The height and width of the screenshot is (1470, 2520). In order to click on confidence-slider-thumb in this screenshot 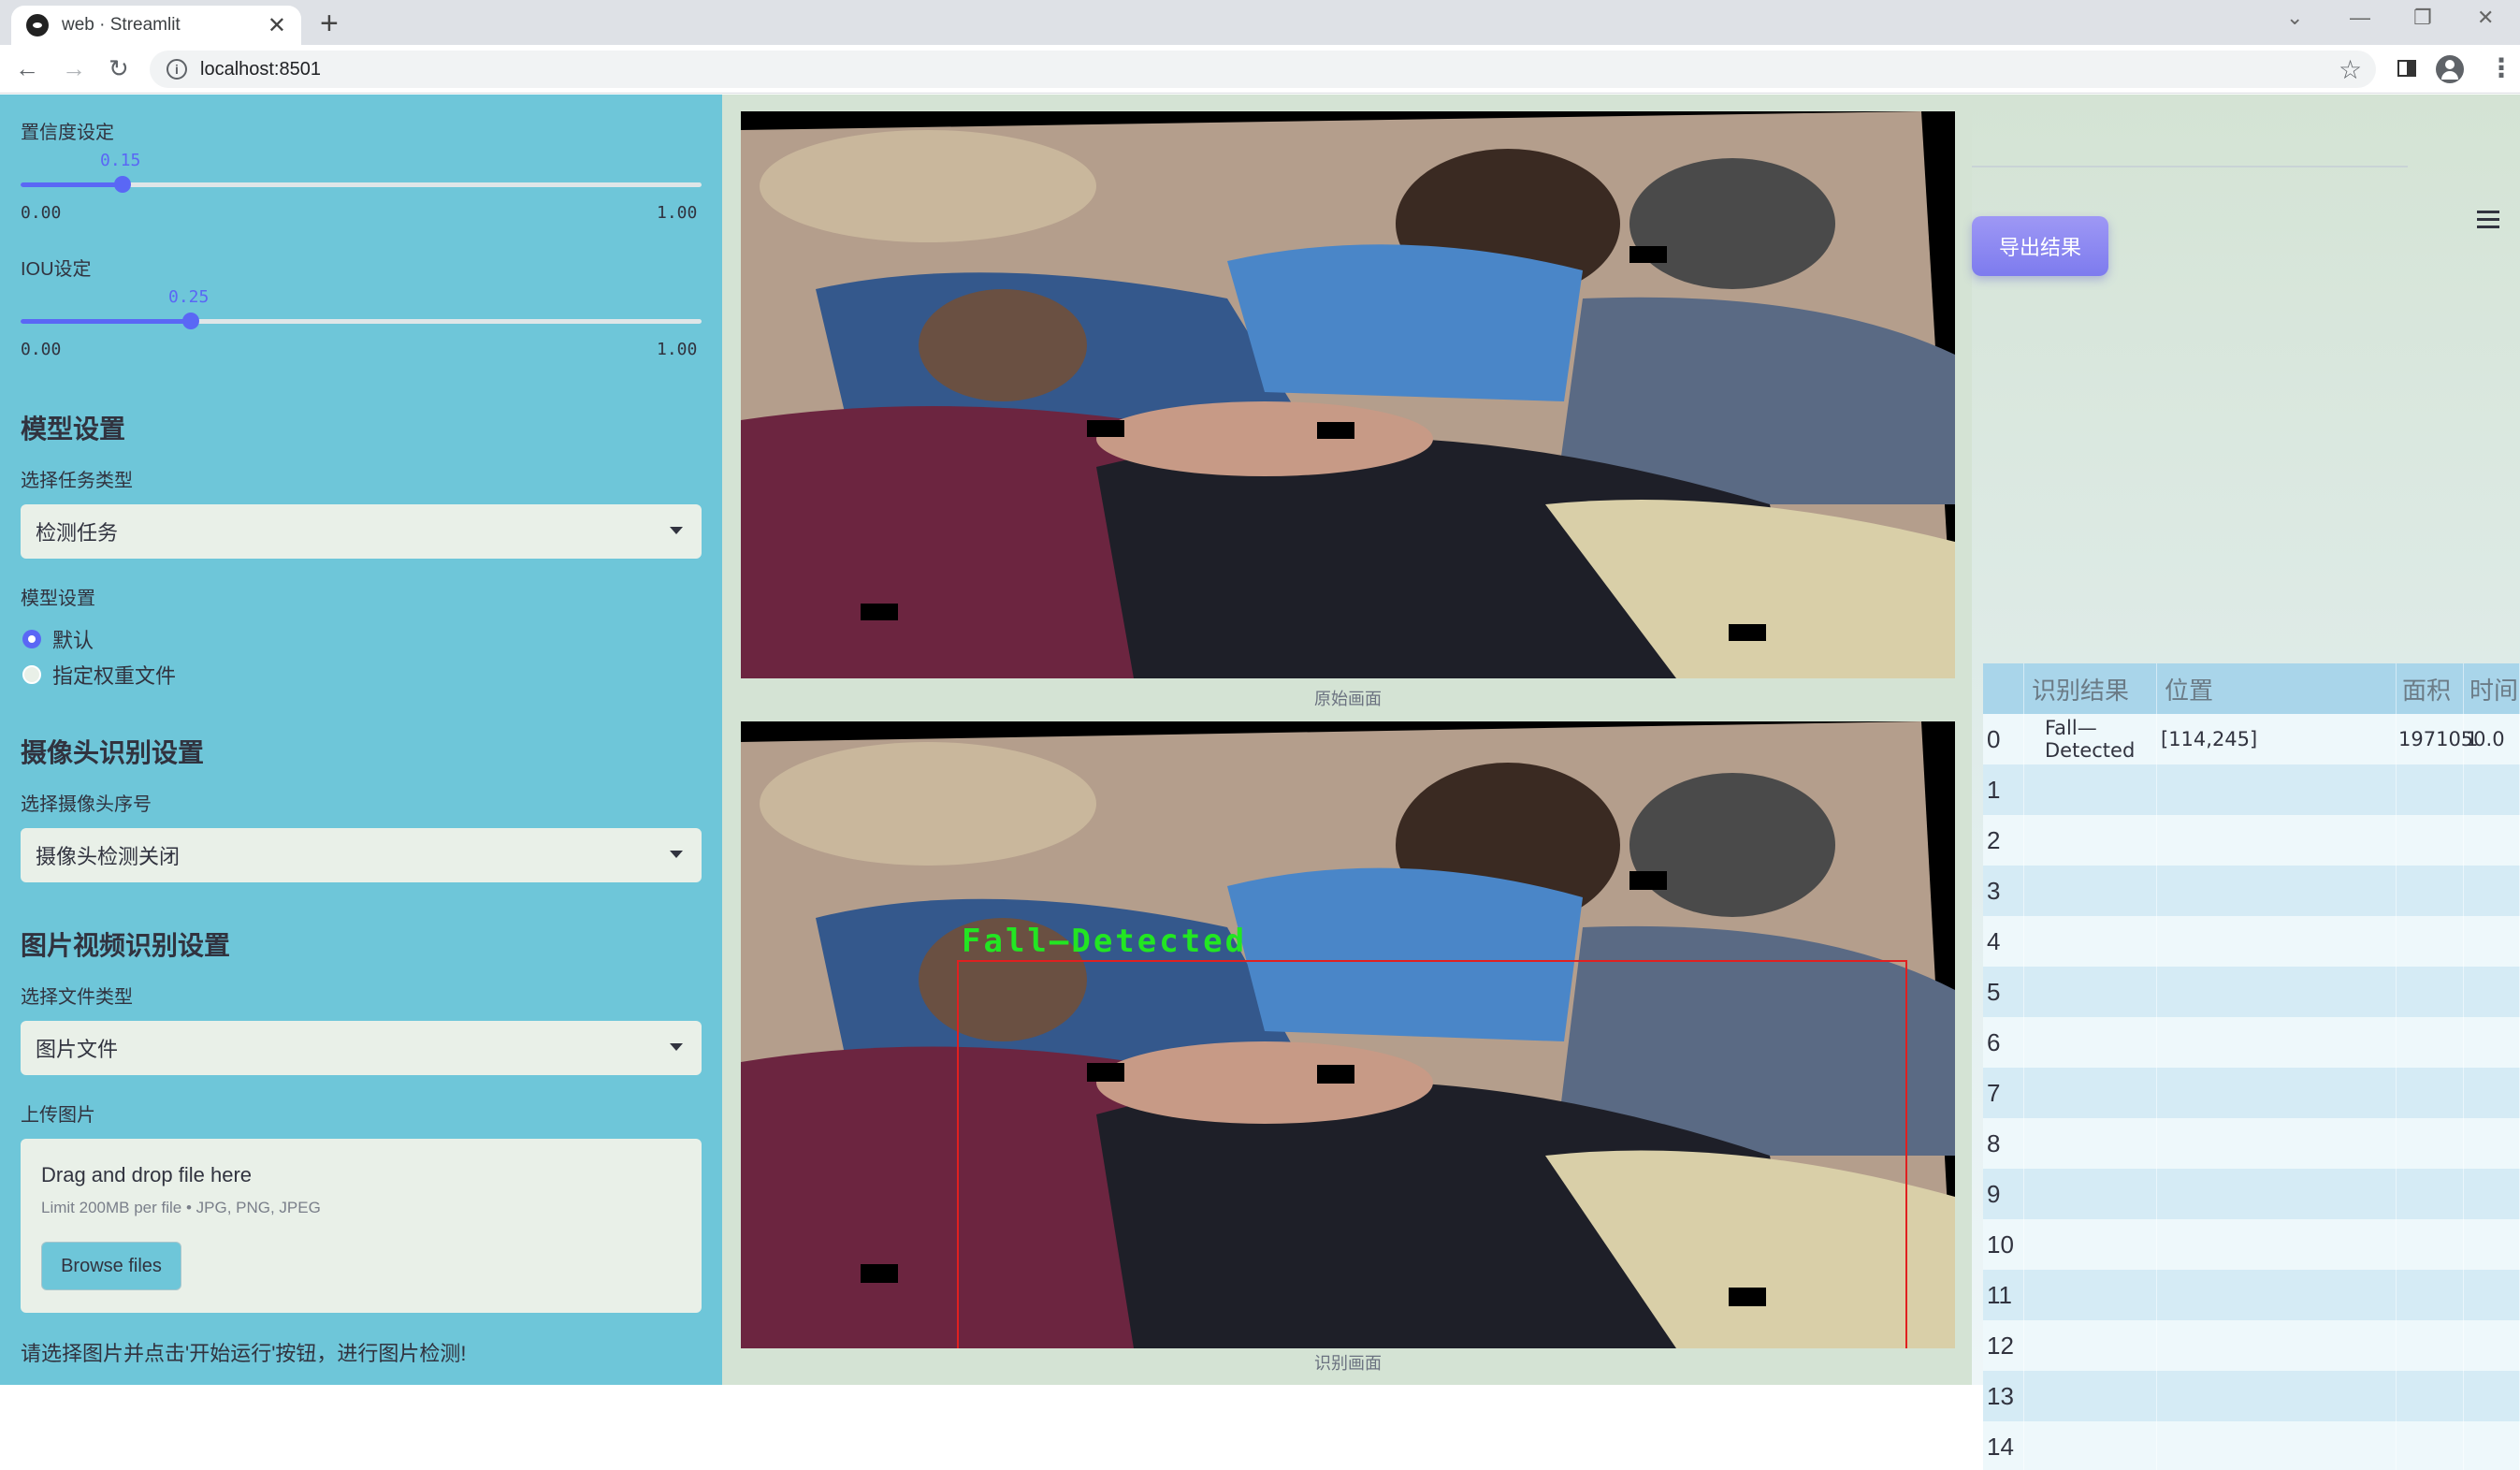, I will do `click(123, 184)`.